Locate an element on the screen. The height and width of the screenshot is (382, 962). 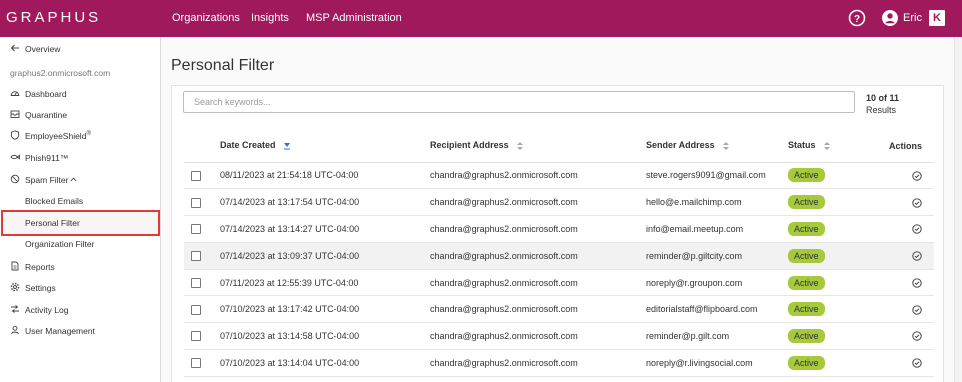
column-header-status: Status is located at coordinates (826, 146).